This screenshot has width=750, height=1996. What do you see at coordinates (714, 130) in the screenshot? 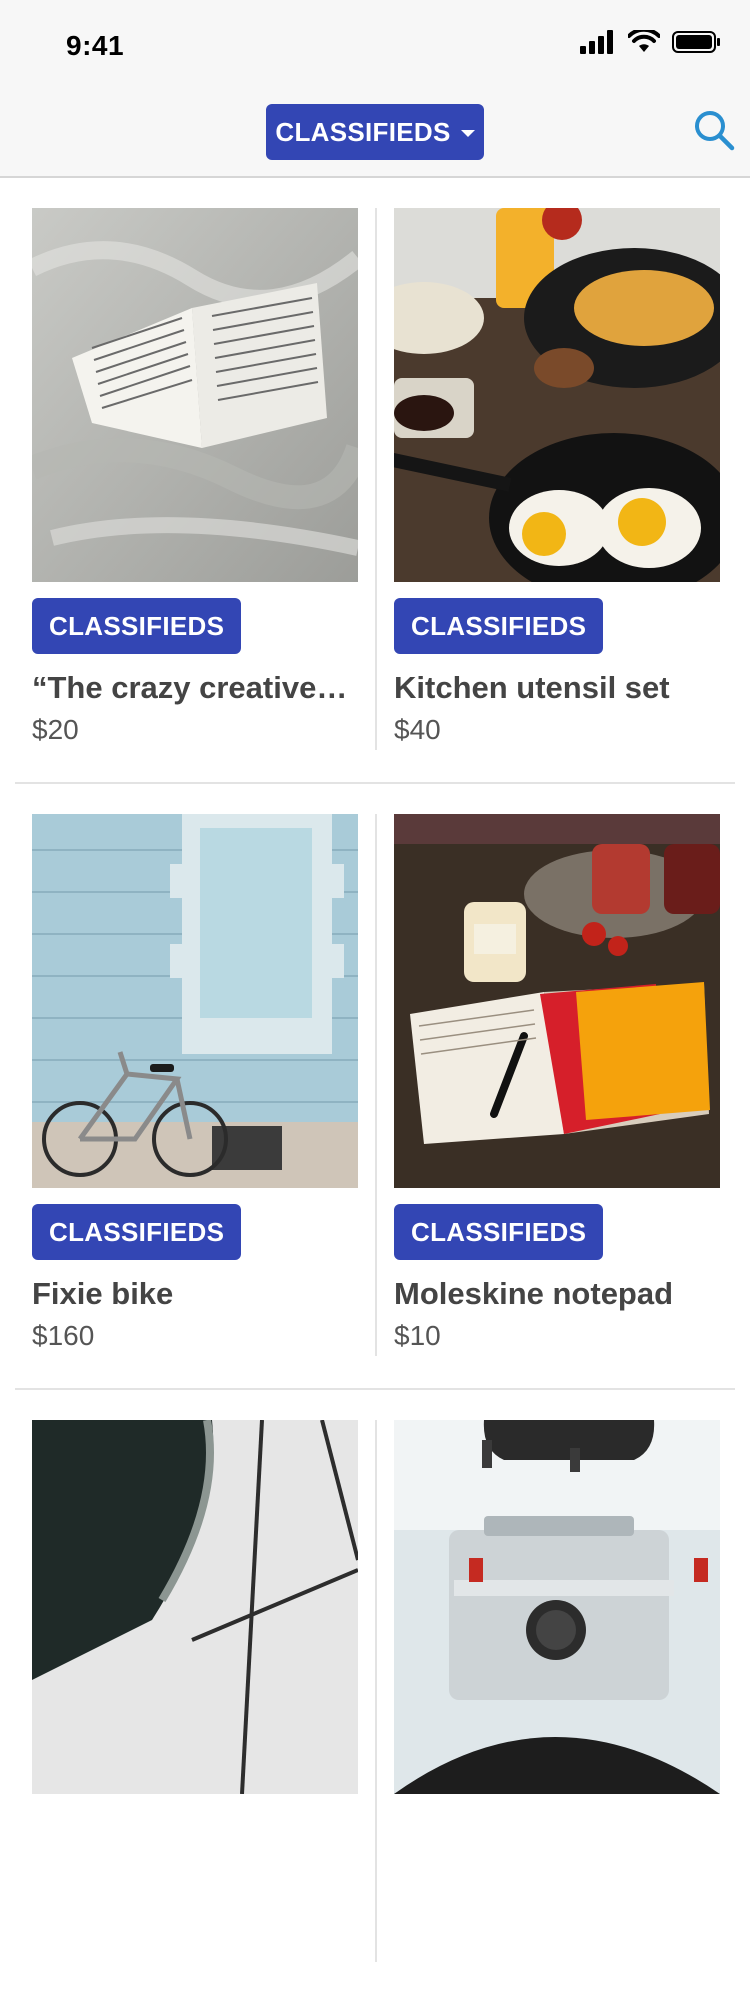
I see `search-icon` at bounding box center [714, 130].